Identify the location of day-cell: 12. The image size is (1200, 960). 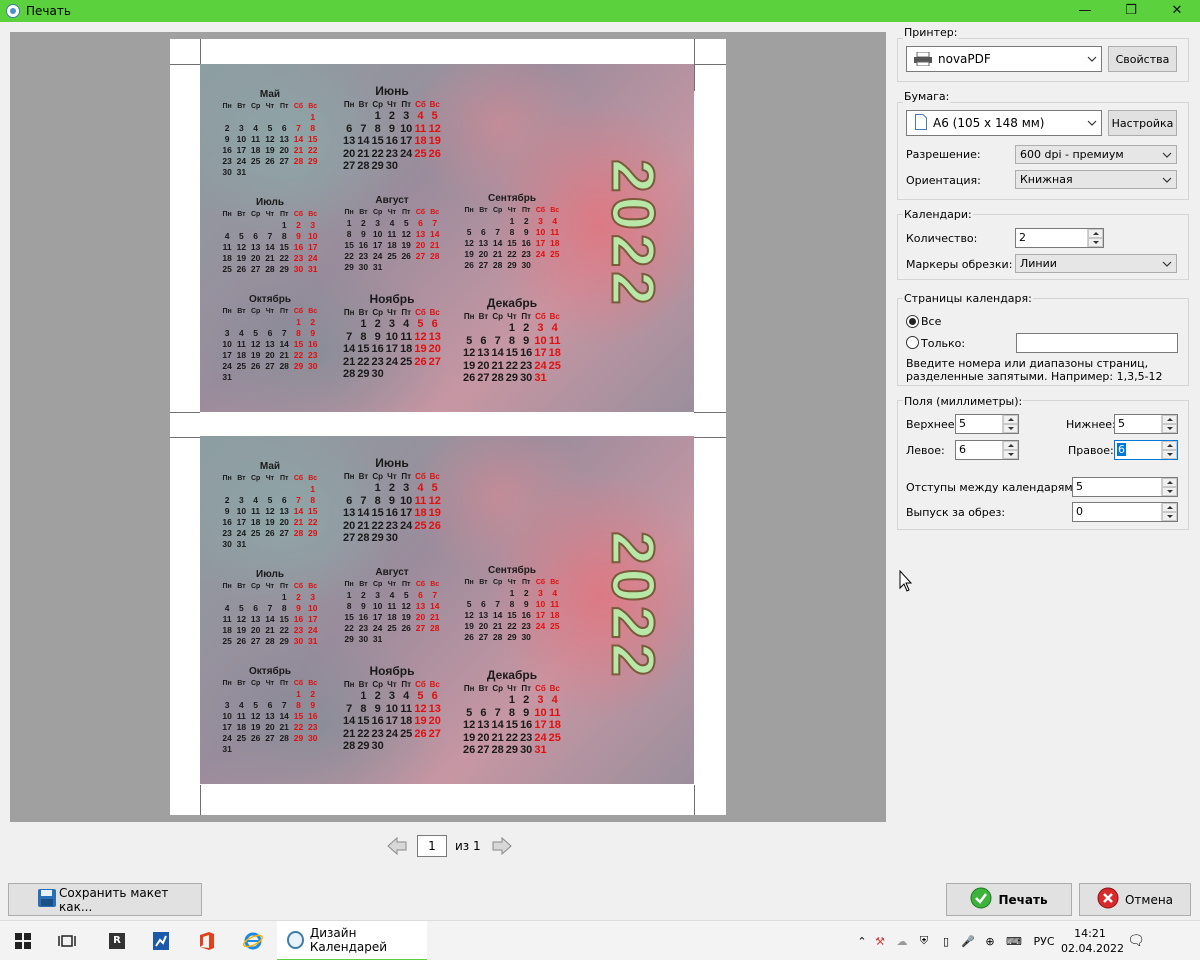
(434, 128).